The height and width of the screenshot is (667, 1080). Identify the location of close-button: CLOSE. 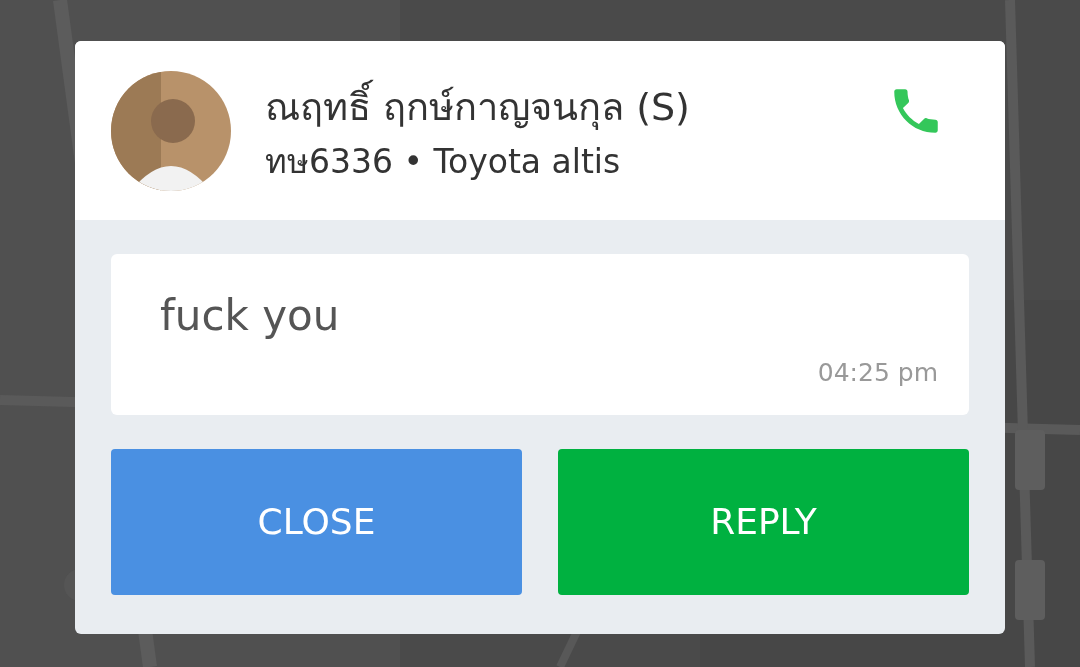
(316, 522).